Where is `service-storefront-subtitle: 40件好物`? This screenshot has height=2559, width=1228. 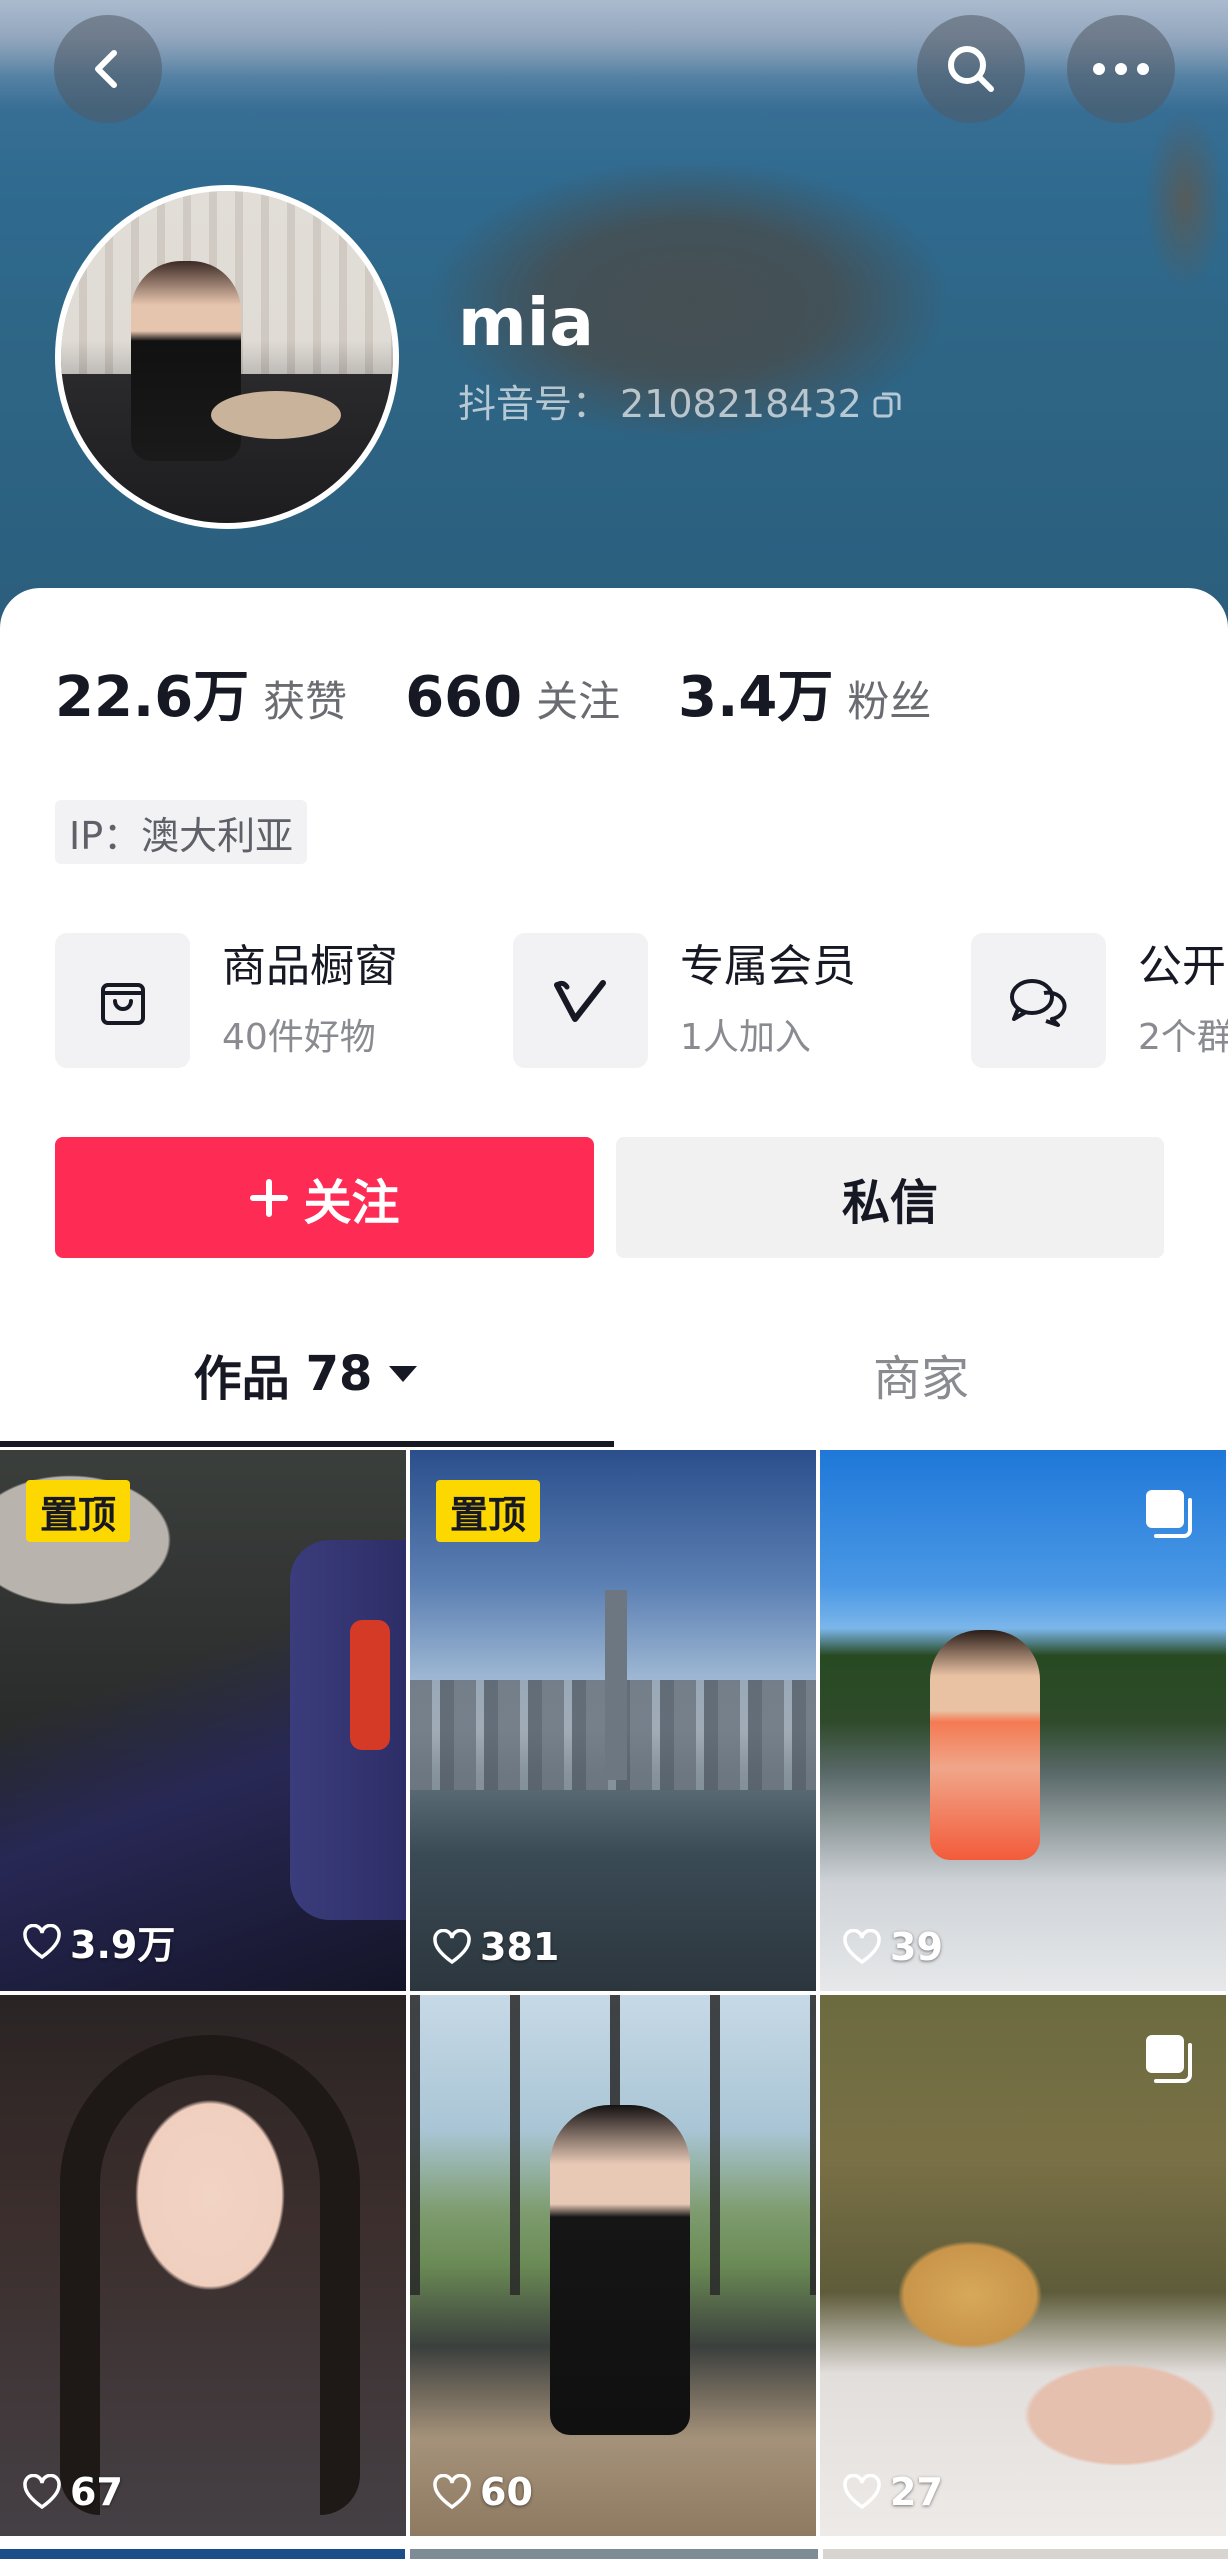
service-storefront-subtitle: 40件好物 is located at coordinates (299, 1037).